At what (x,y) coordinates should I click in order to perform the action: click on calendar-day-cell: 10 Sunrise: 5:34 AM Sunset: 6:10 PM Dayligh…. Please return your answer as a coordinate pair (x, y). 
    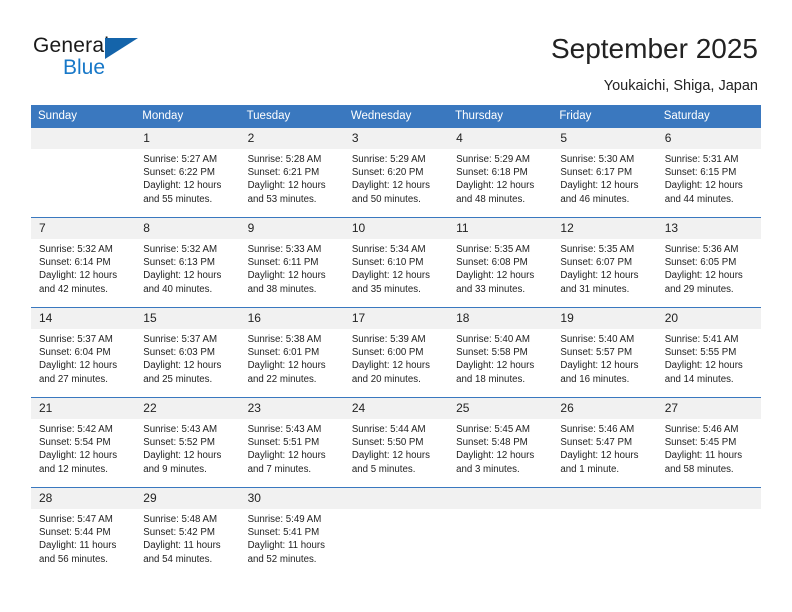
    Looking at the image, I should click on (396, 262).